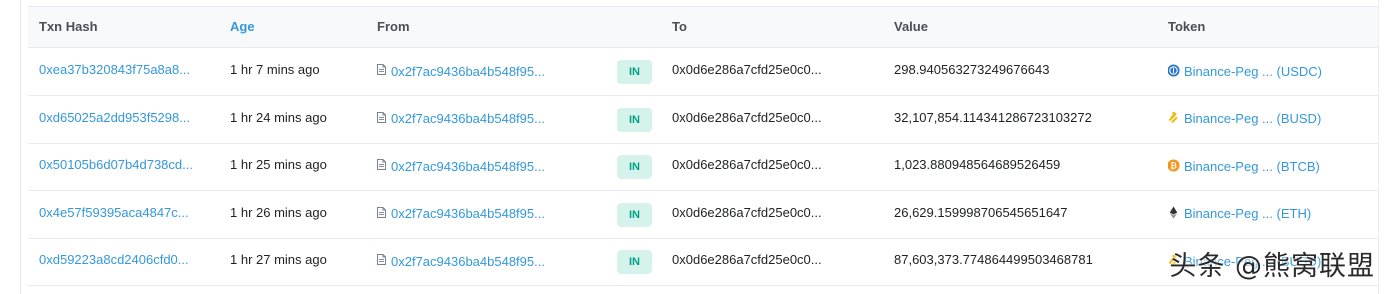 Image resolution: width=1389 pixels, height=294 pixels. What do you see at coordinates (1247, 214) in the screenshot?
I see `token-link: Binance-Peg ... (ETH)` at bounding box center [1247, 214].